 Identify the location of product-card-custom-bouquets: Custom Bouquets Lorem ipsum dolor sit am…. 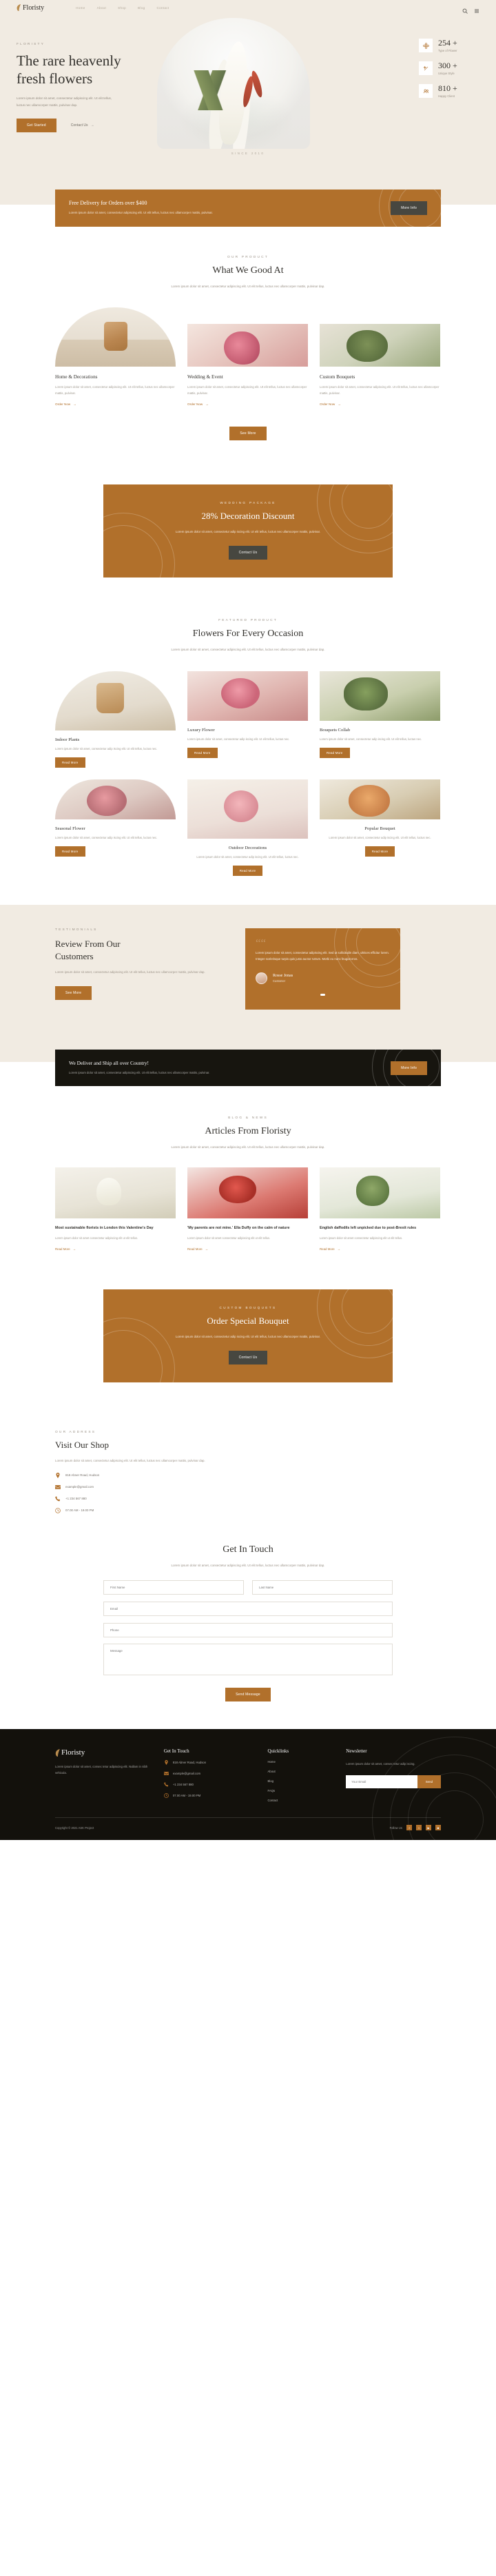
(380, 358).